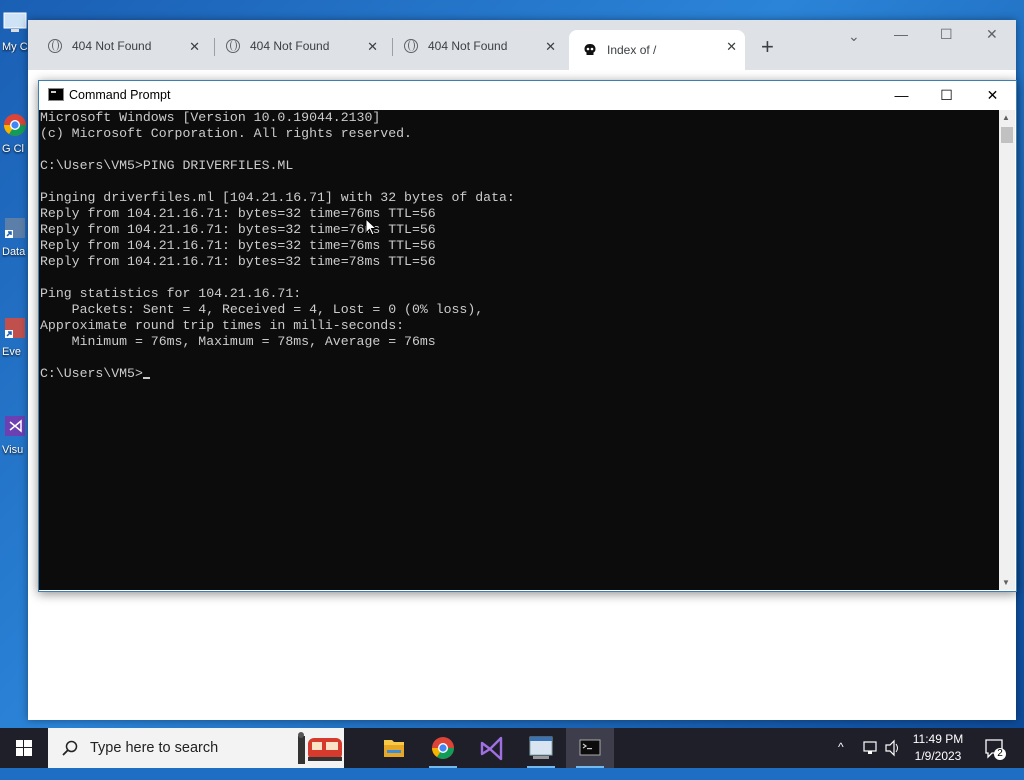 The image size is (1024, 780). I want to click on mouse-pointer-icon, so click(371, 227).